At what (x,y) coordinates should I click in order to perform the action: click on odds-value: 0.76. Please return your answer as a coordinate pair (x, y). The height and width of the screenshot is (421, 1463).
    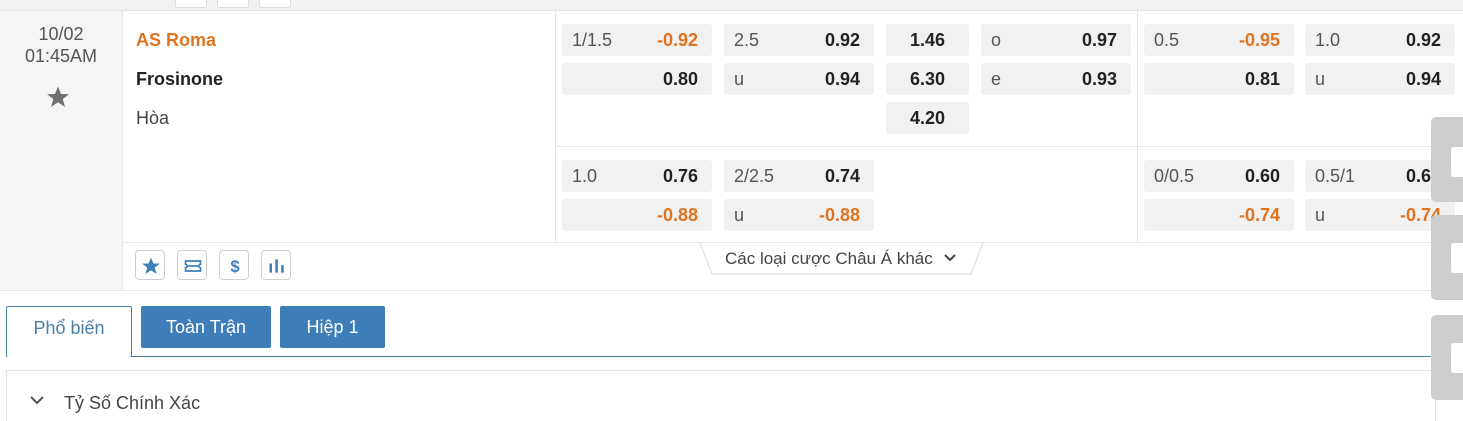
    Looking at the image, I should click on (680, 176).